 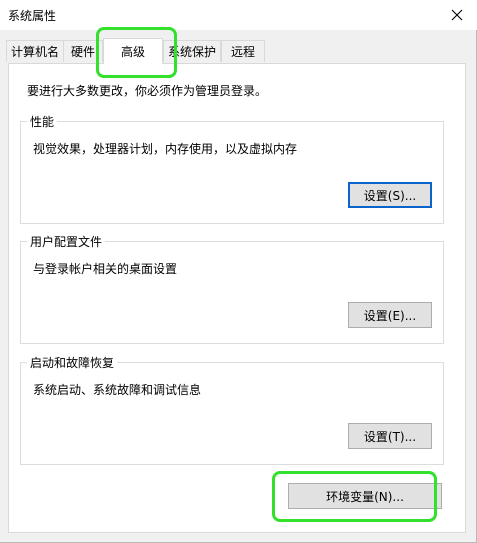 What do you see at coordinates (165, 149) in the screenshot?
I see `performance-desc: 视觉效果，处理器计划，内存使用，以及虚拟内存` at bounding box center [165, 149].